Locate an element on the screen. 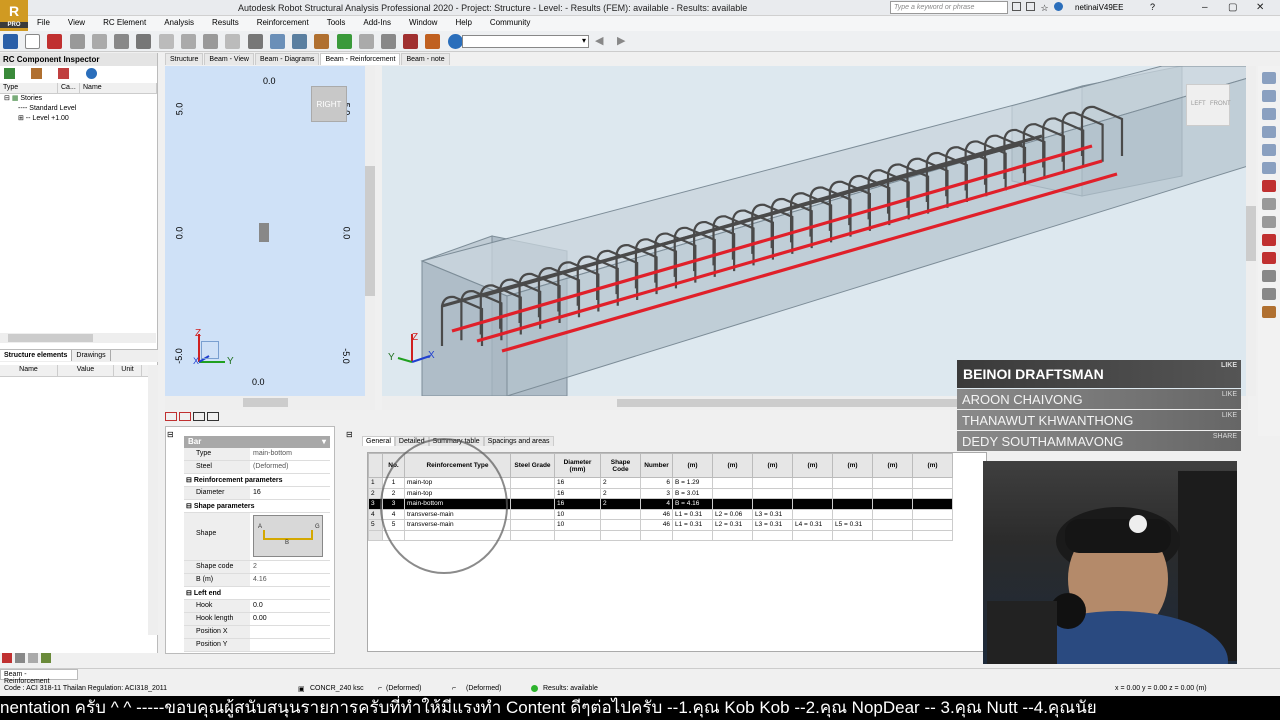 The image size is (1280, 720). tab-beam-note: Beam - note is located at coordinates (425, 59).